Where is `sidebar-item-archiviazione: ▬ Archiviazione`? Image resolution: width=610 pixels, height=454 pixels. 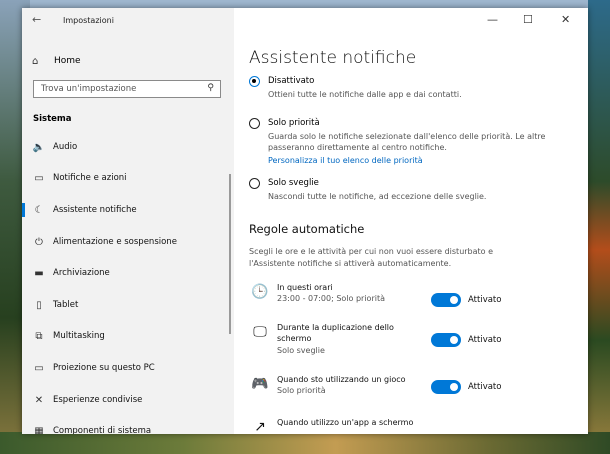 sidebar-item-archiviazione: ▬ Archiviazione is located at coordinates (128, 273).